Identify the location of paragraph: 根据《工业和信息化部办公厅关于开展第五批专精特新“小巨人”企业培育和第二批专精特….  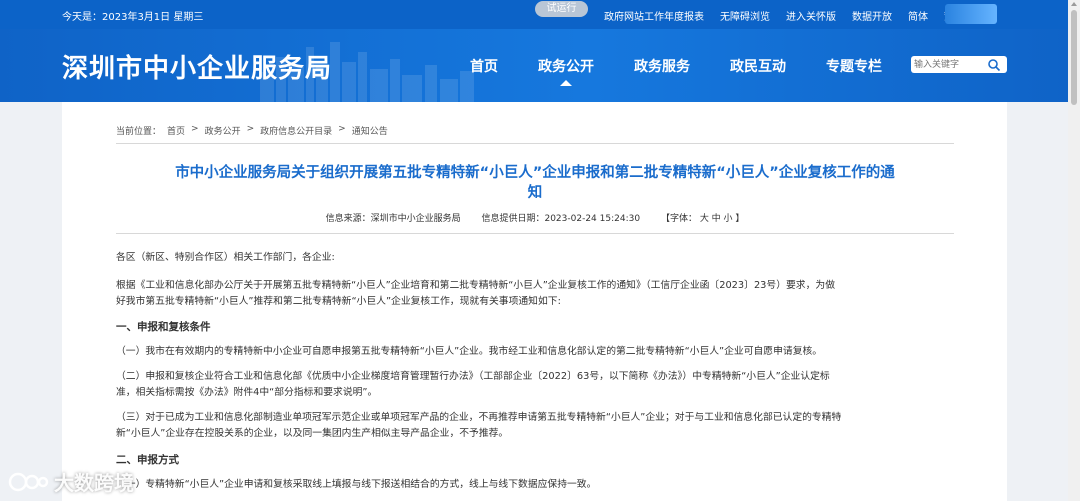
(475, 285).